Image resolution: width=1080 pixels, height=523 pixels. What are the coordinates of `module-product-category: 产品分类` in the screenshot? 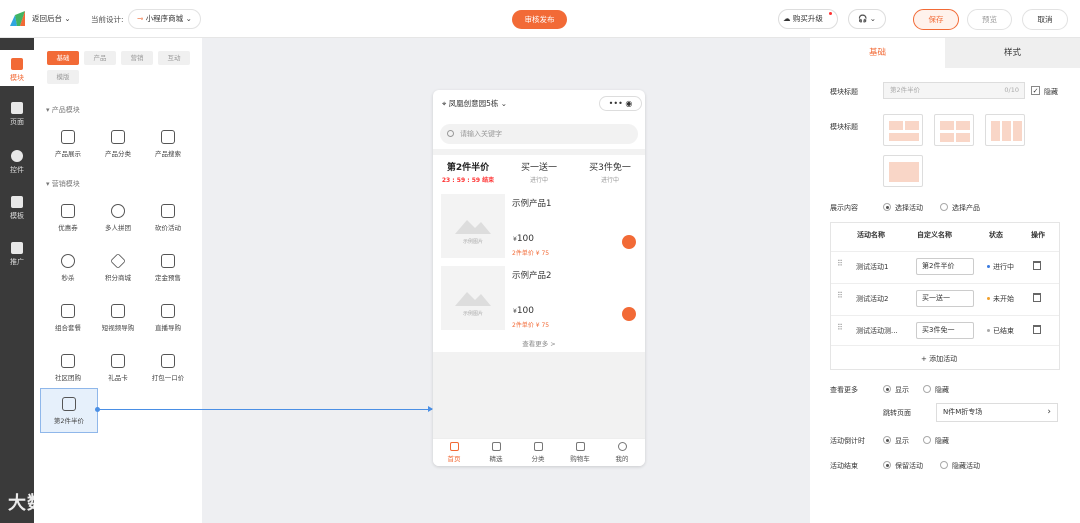 It's located at (118, 148).